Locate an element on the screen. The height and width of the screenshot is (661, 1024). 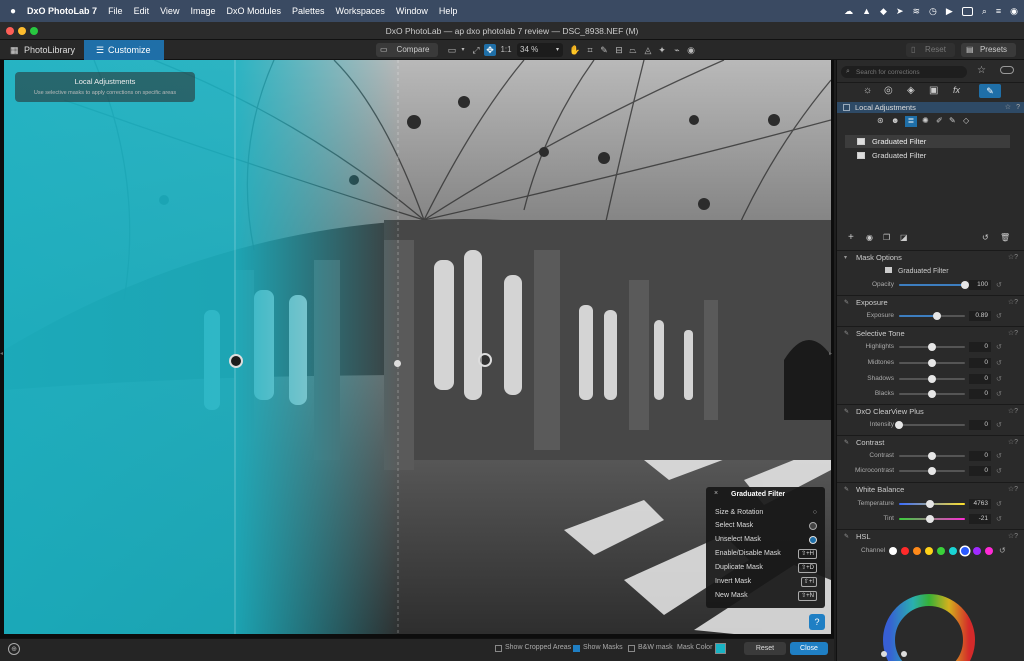
tab-customize: ☰ Customize is located at coordinates (124, 50).